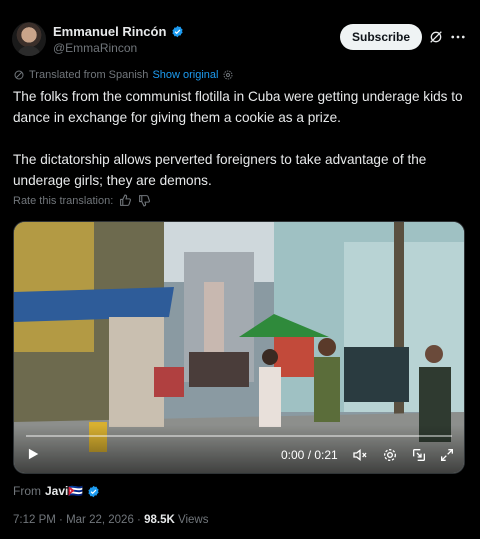 This screenshot has width=480, height=539. Describe the element at coordinates (447, 455) in the screenshot. I see `fullscreen-icon` at that location.